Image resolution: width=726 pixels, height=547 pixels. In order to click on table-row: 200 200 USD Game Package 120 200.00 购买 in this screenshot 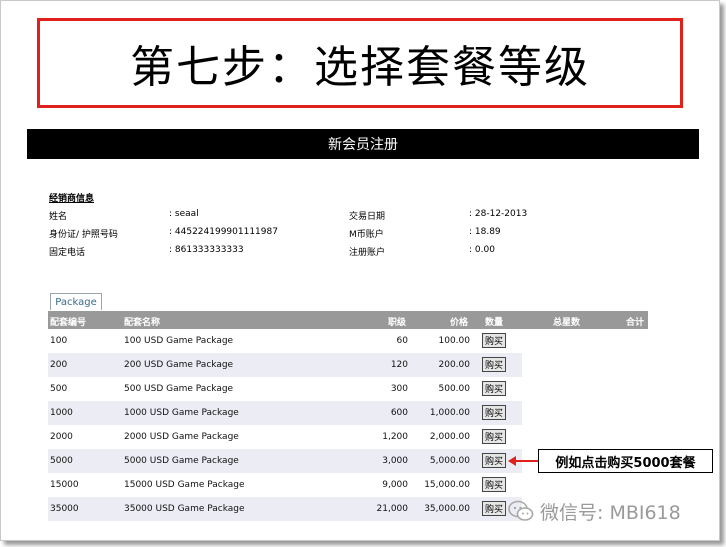, I will do `click(285, 365)`.